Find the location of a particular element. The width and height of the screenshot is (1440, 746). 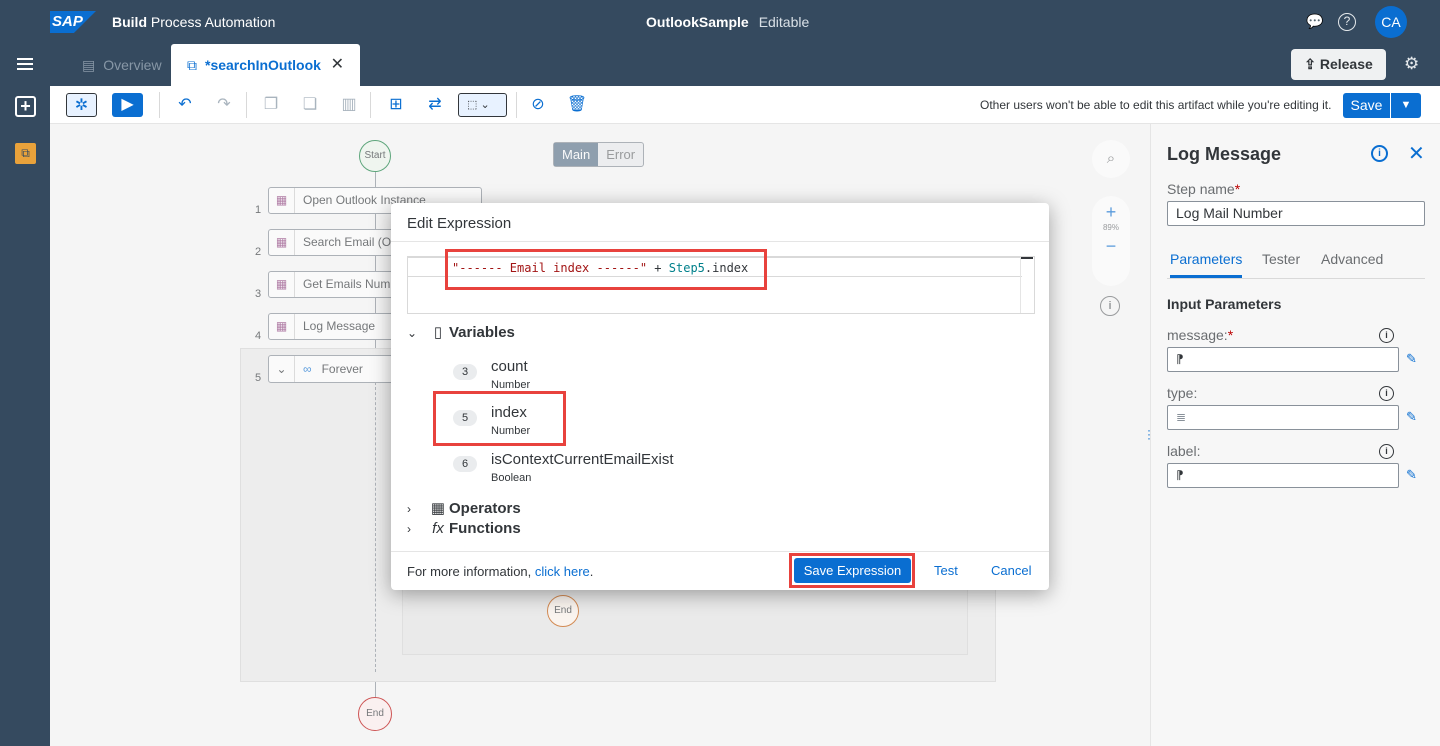

close-icon: ✕ is located at coordinates (1416, 153).